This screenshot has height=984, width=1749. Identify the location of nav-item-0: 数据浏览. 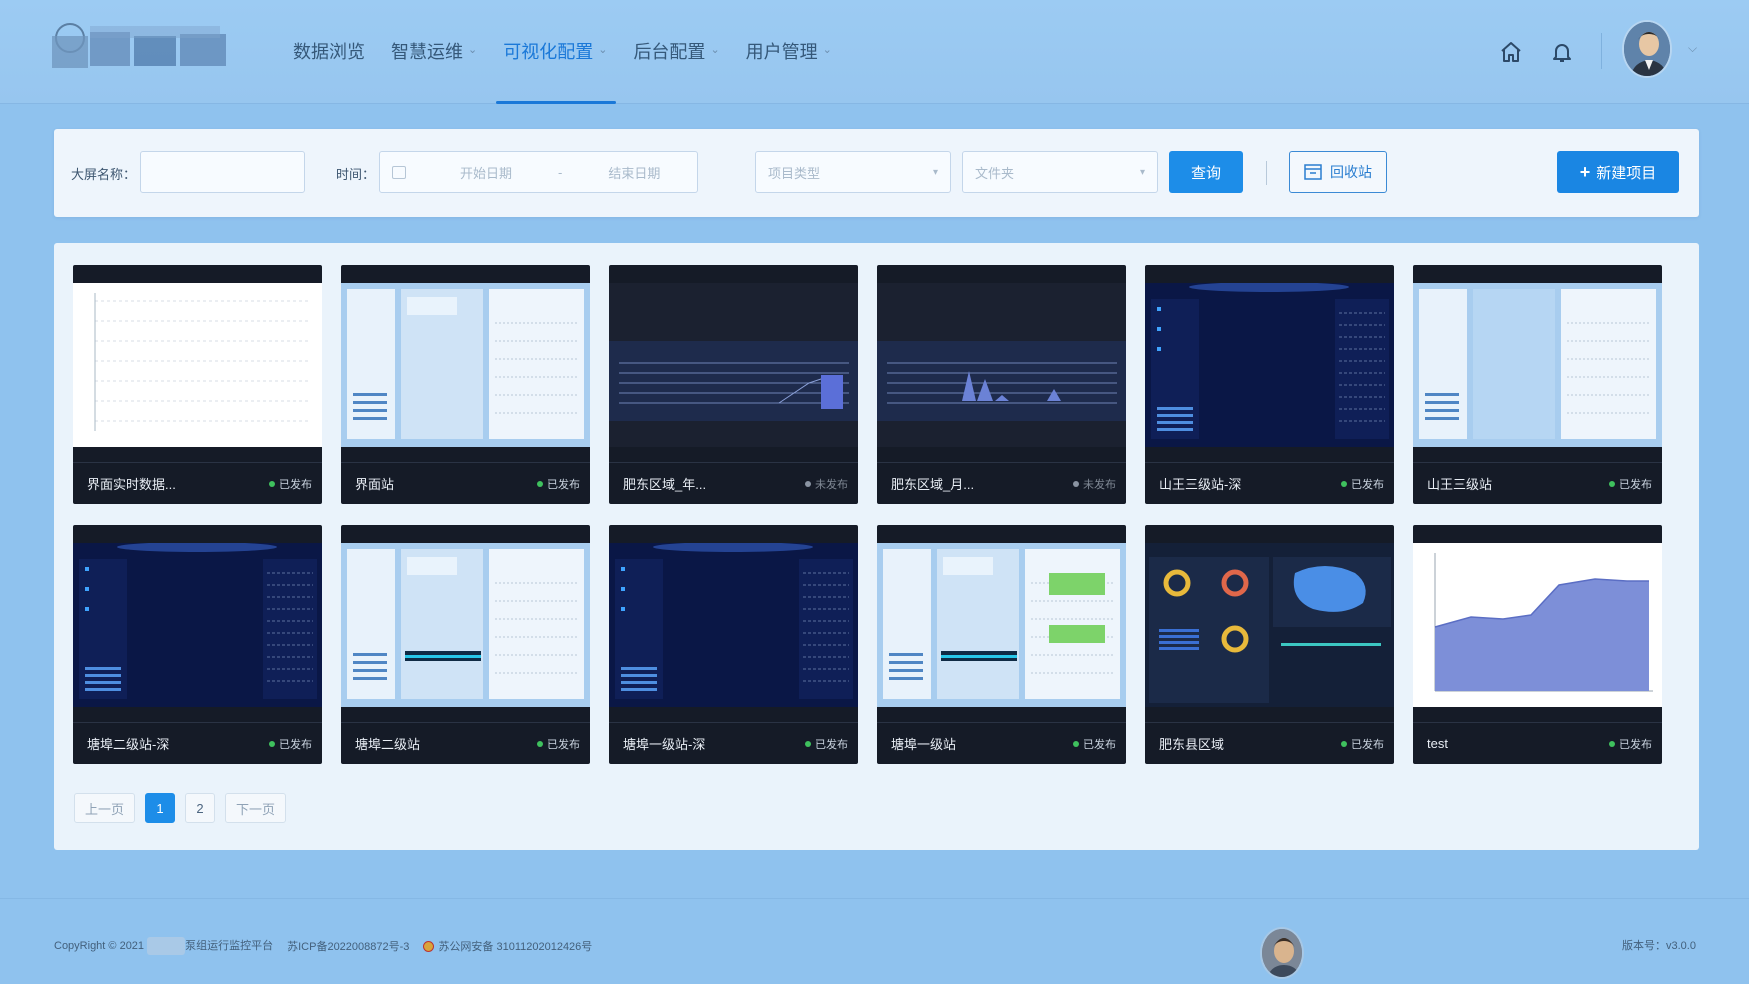
(329, 71).